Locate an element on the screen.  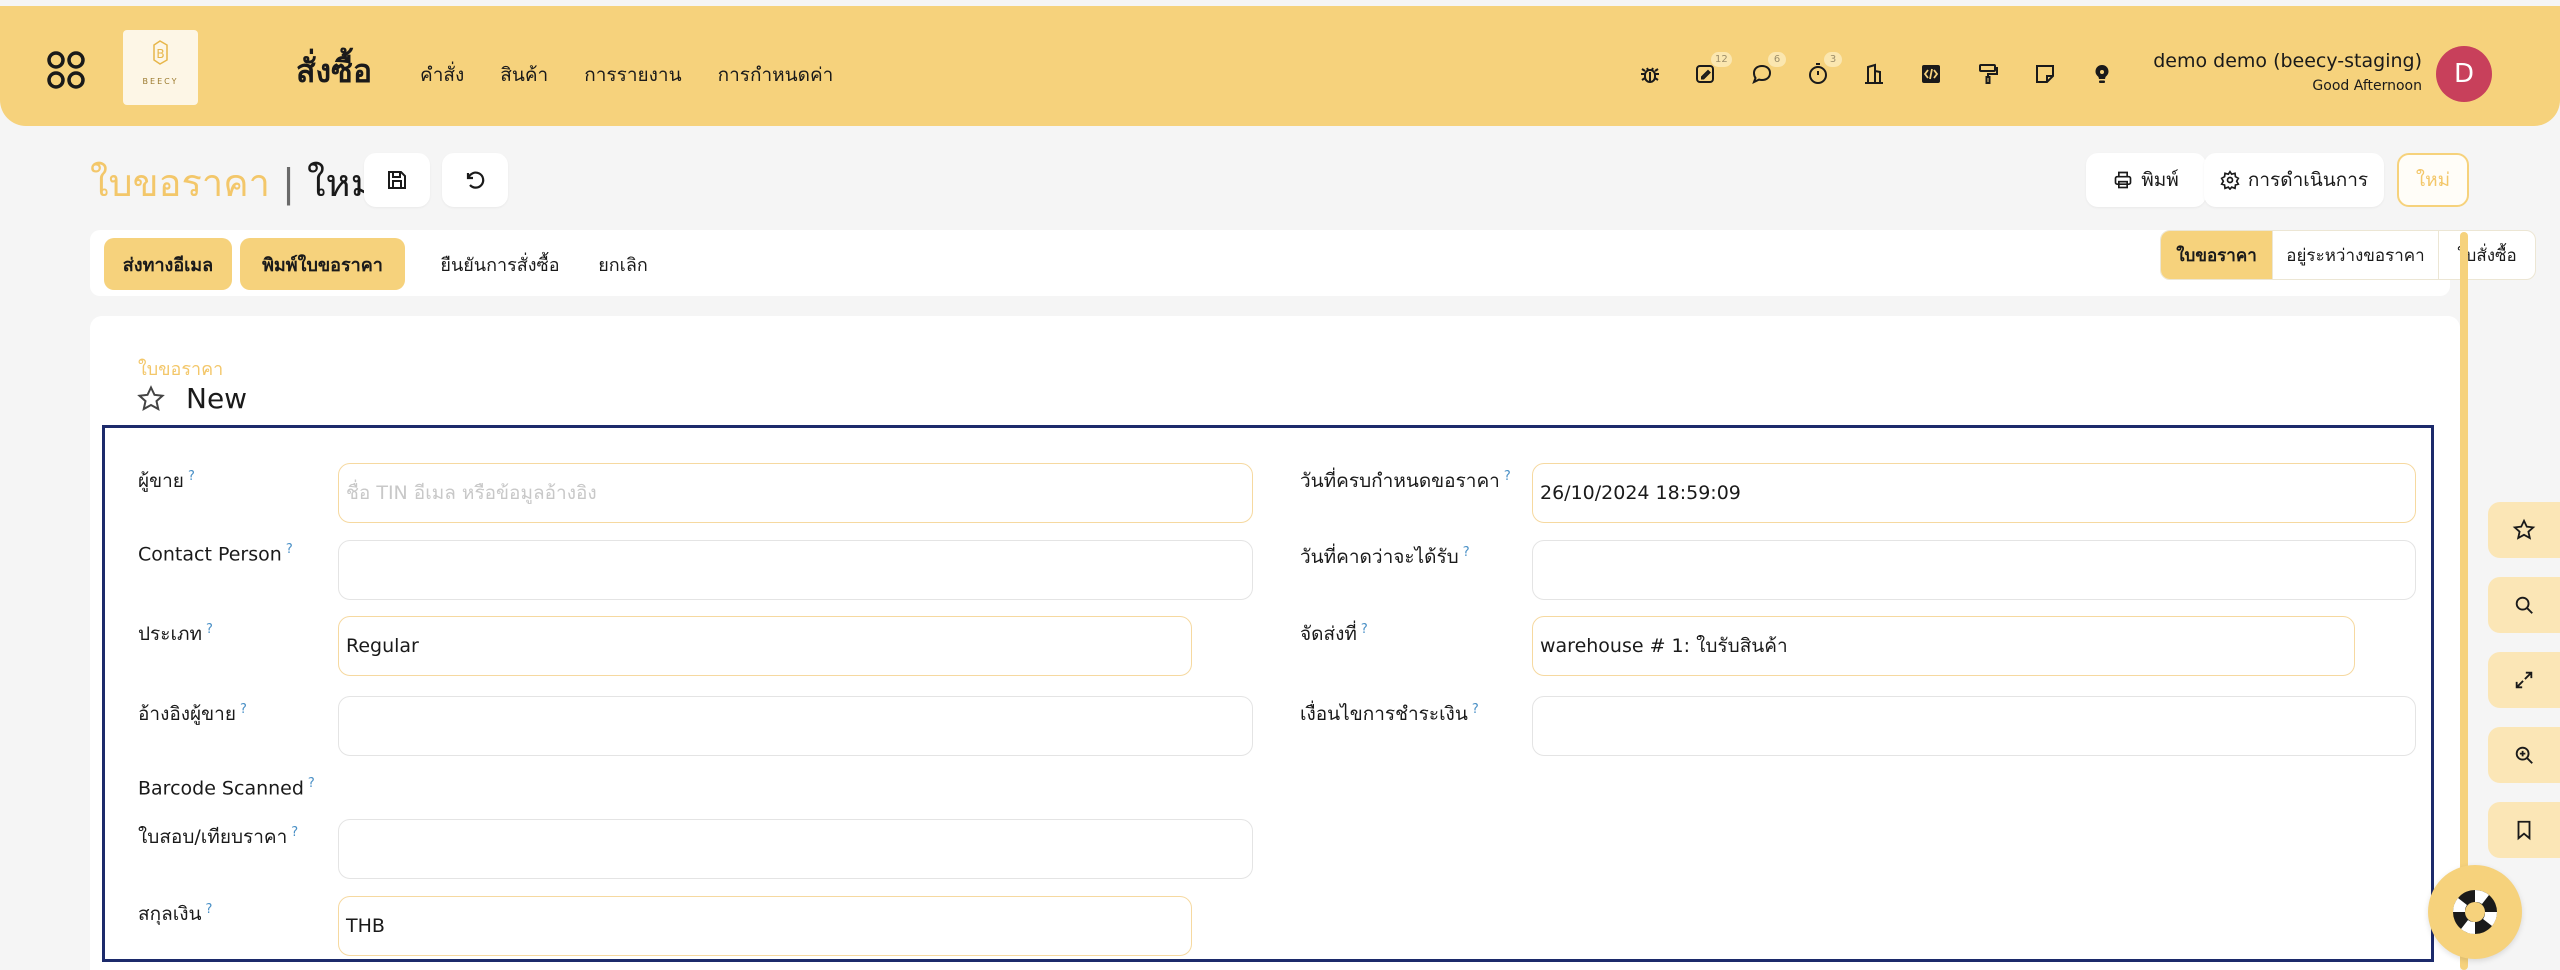
vendor-reference-field is located at coordinates (795, 726).